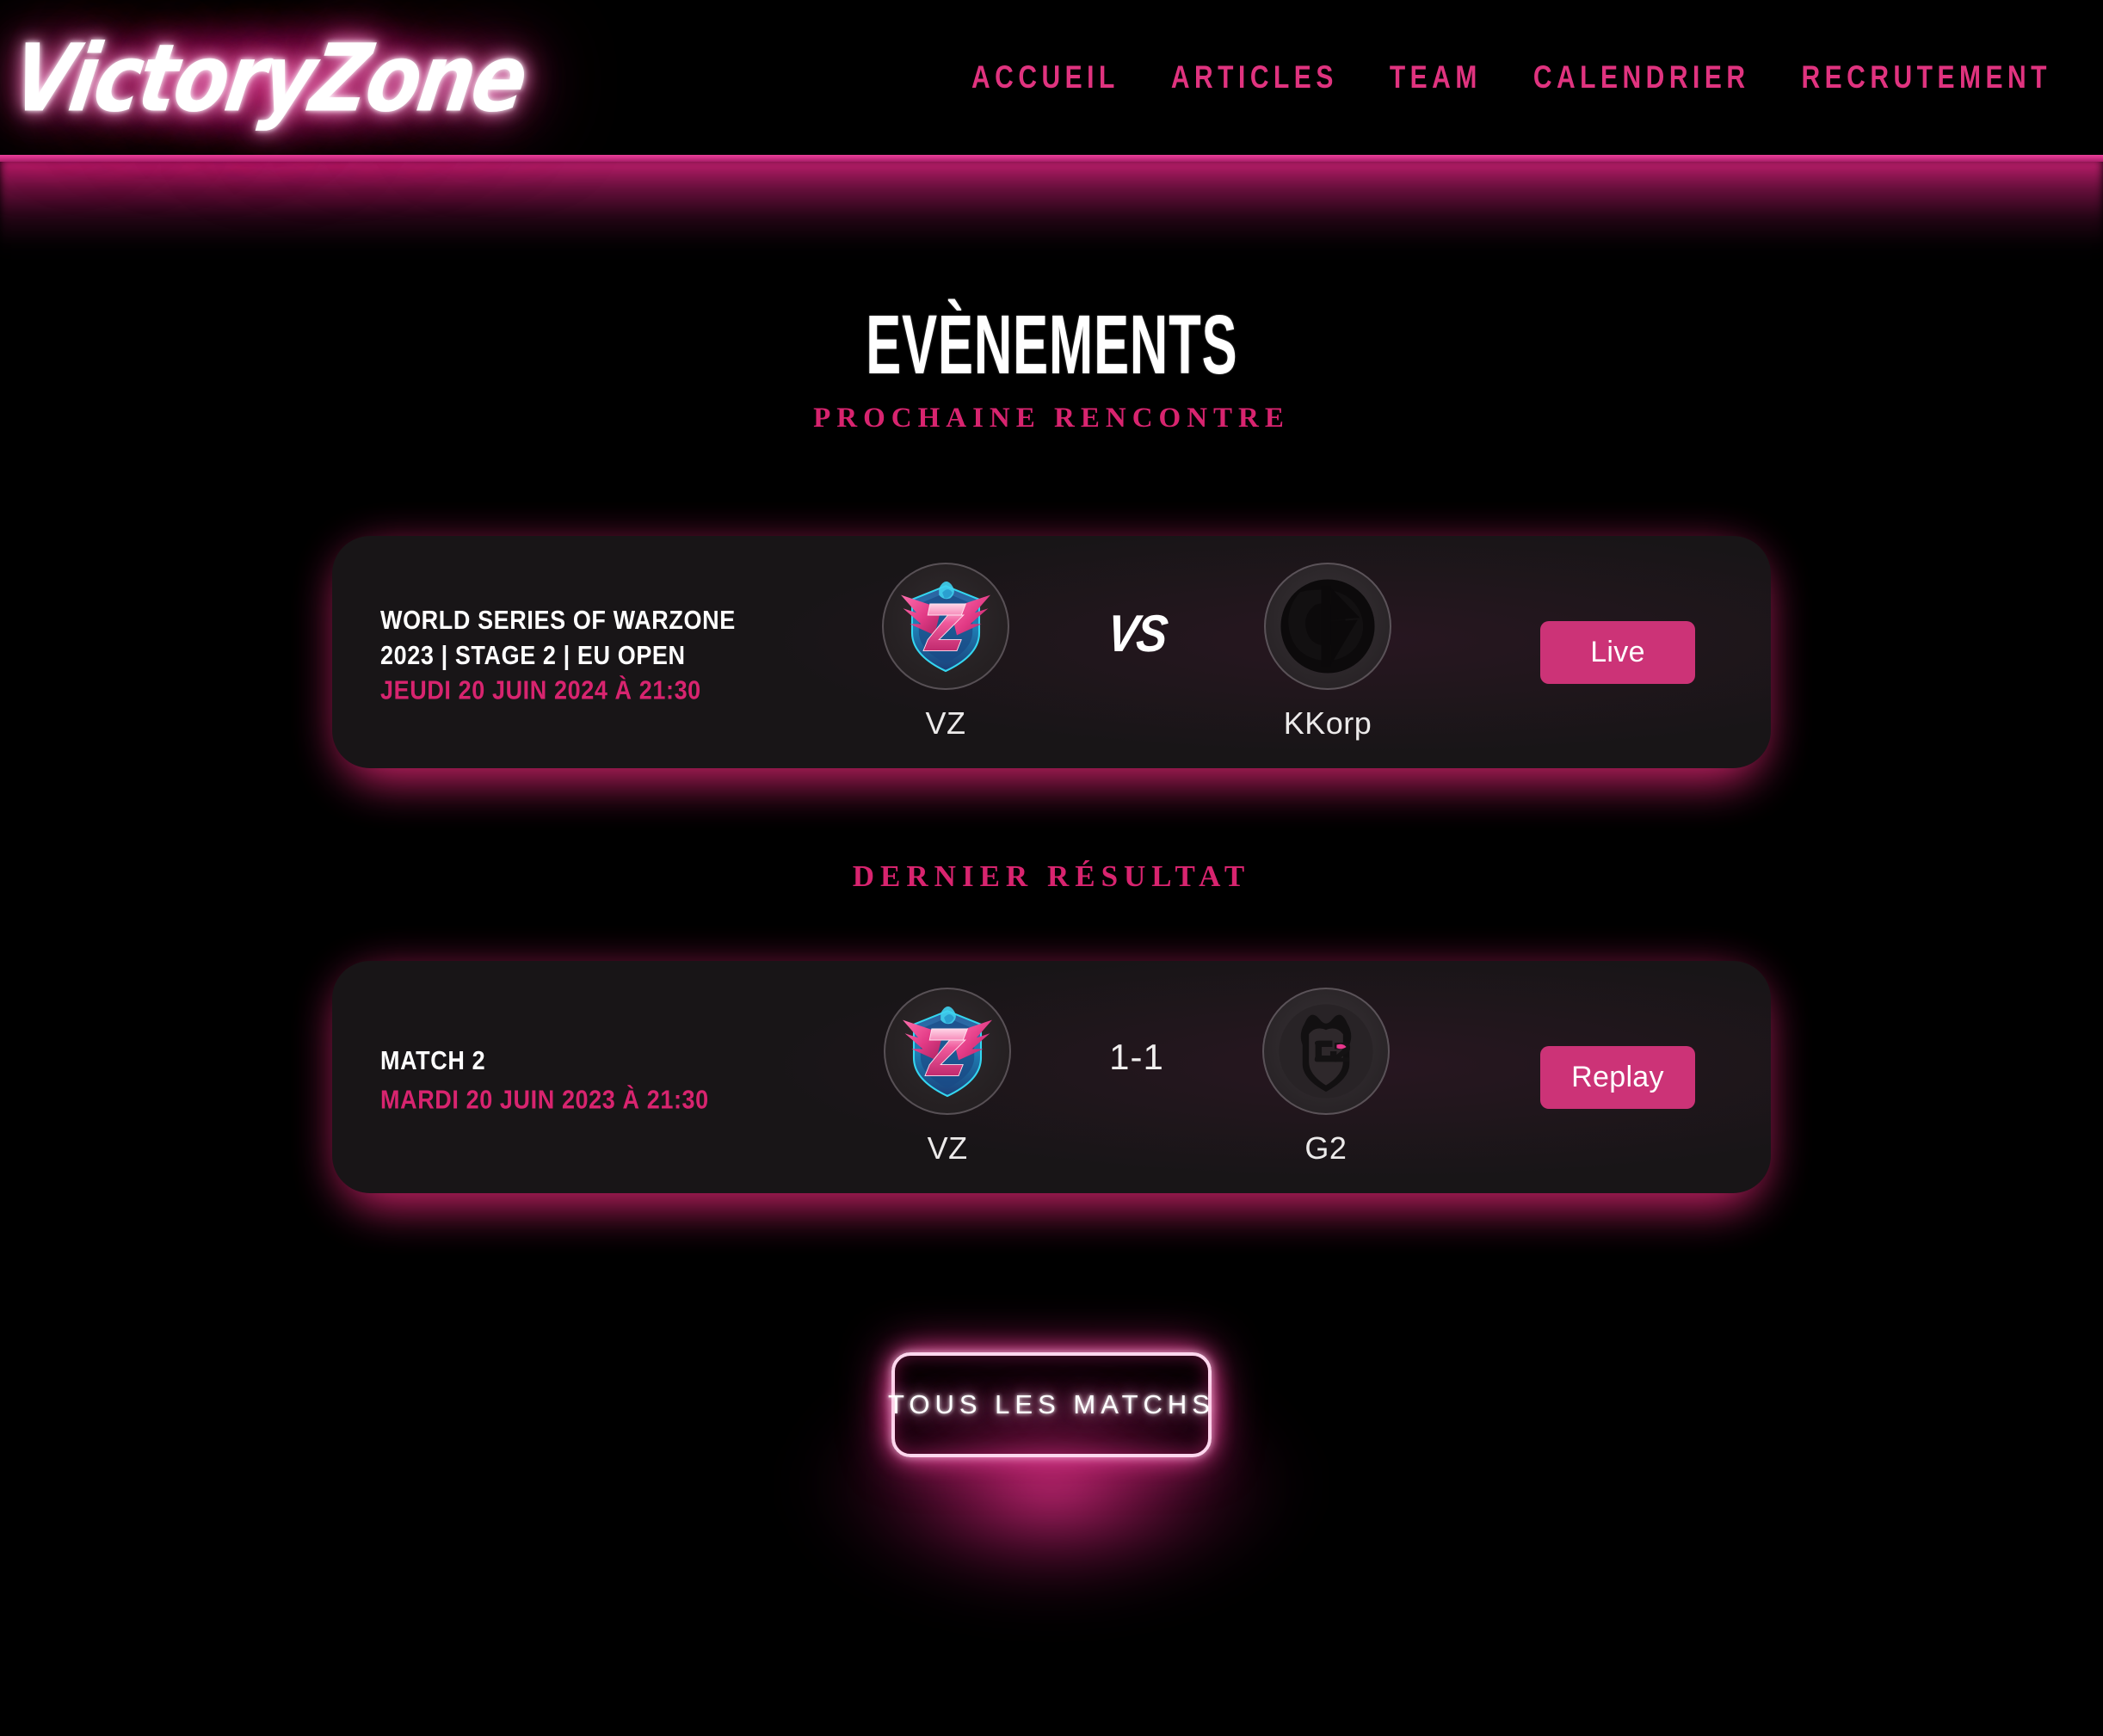 The height and width of the screenshot is (1736, 2103). I want to click on match-title: MATCH 2, so click(433, 1060).